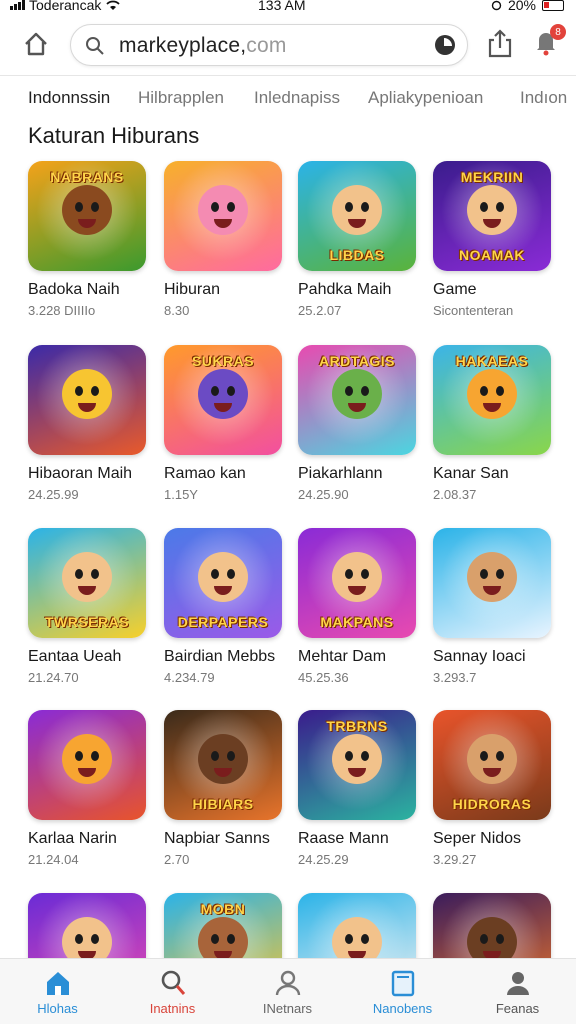 This screenshot has width=576, height=1024. I want to click on alarm-icon, so click(496, 5).